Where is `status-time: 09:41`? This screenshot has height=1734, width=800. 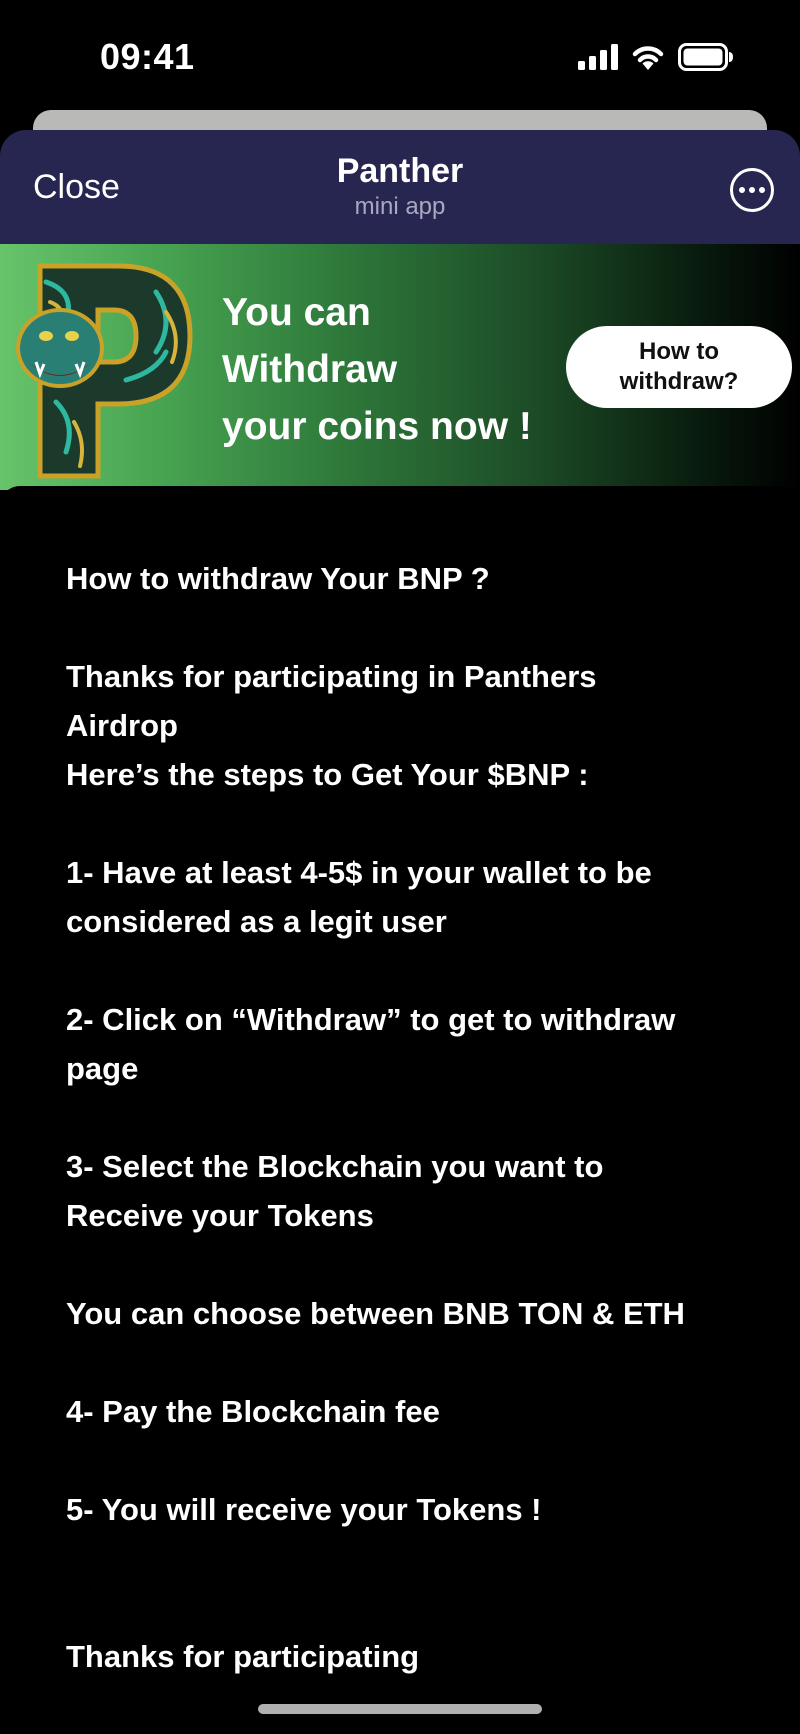 status-time: 09:41 is located at coordinates (147, 56).